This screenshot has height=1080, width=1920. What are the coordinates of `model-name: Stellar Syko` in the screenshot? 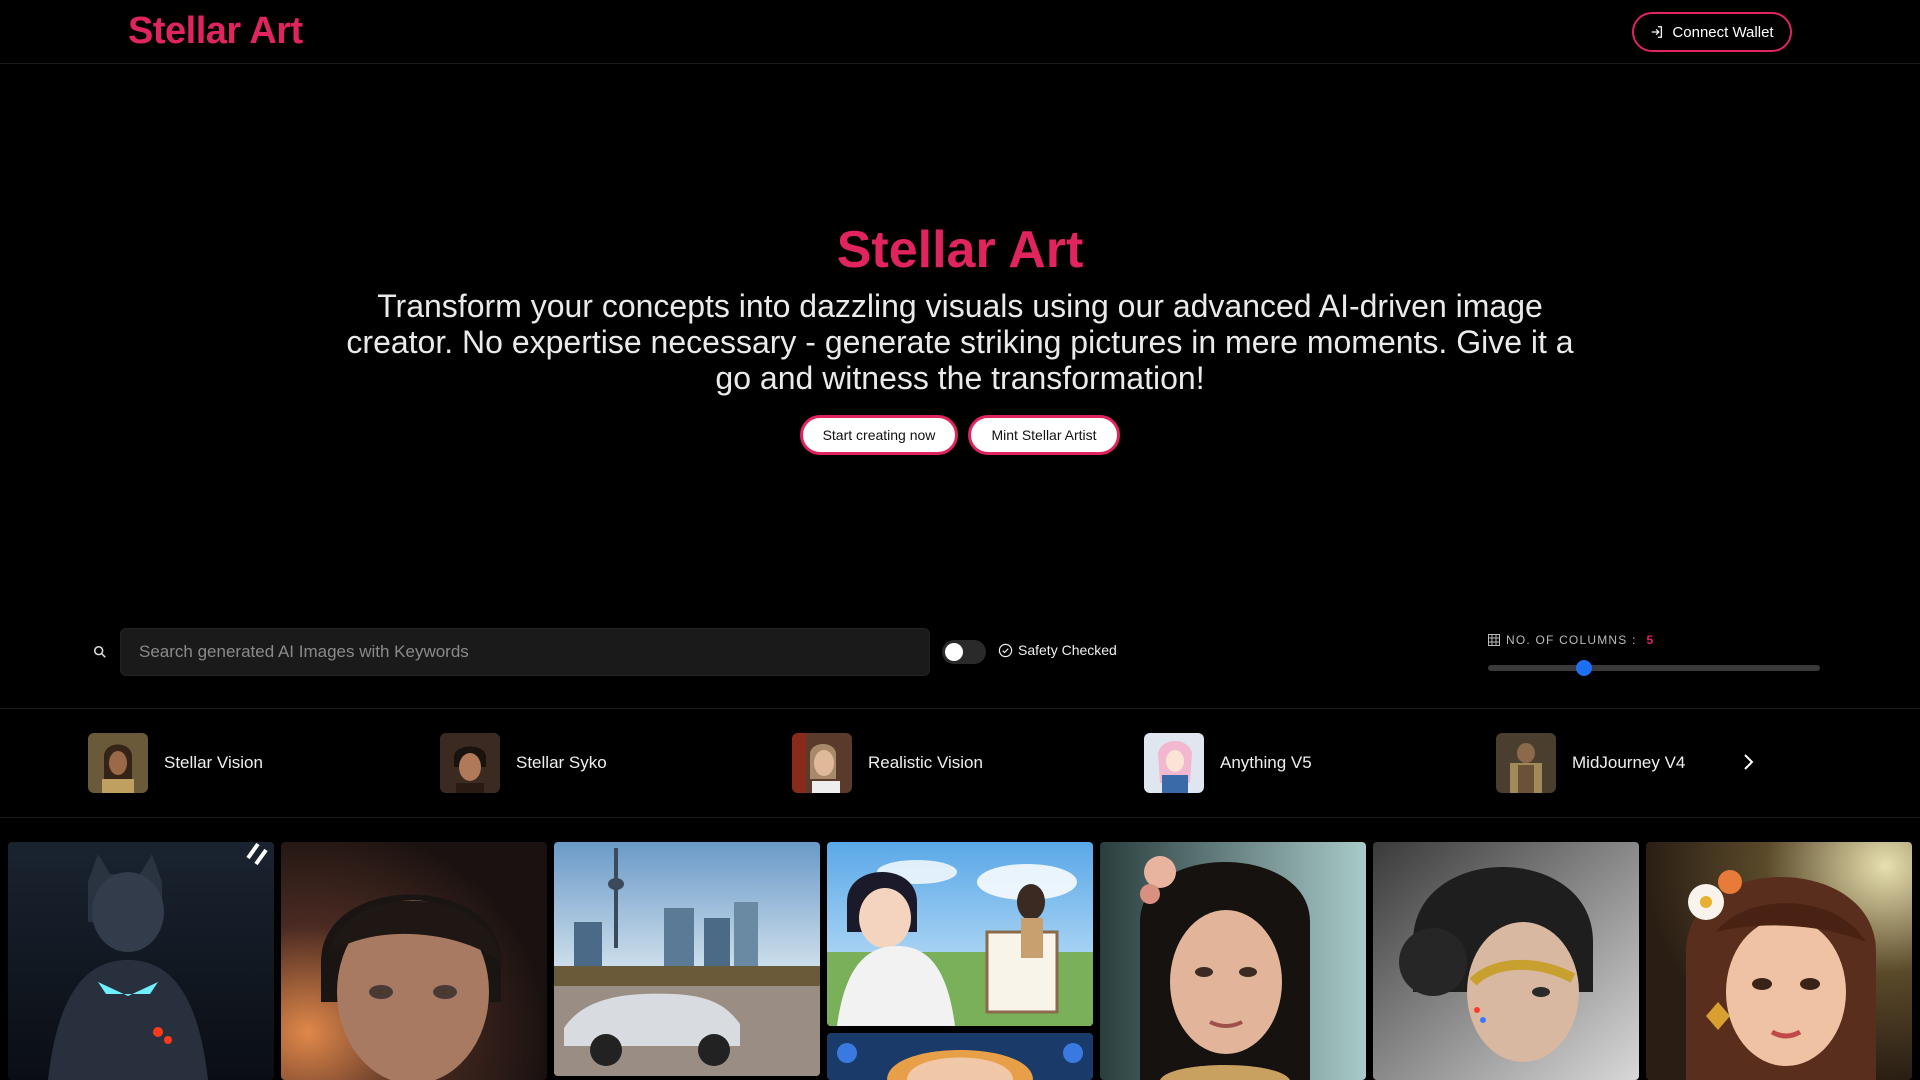 It's located at (561, 762).